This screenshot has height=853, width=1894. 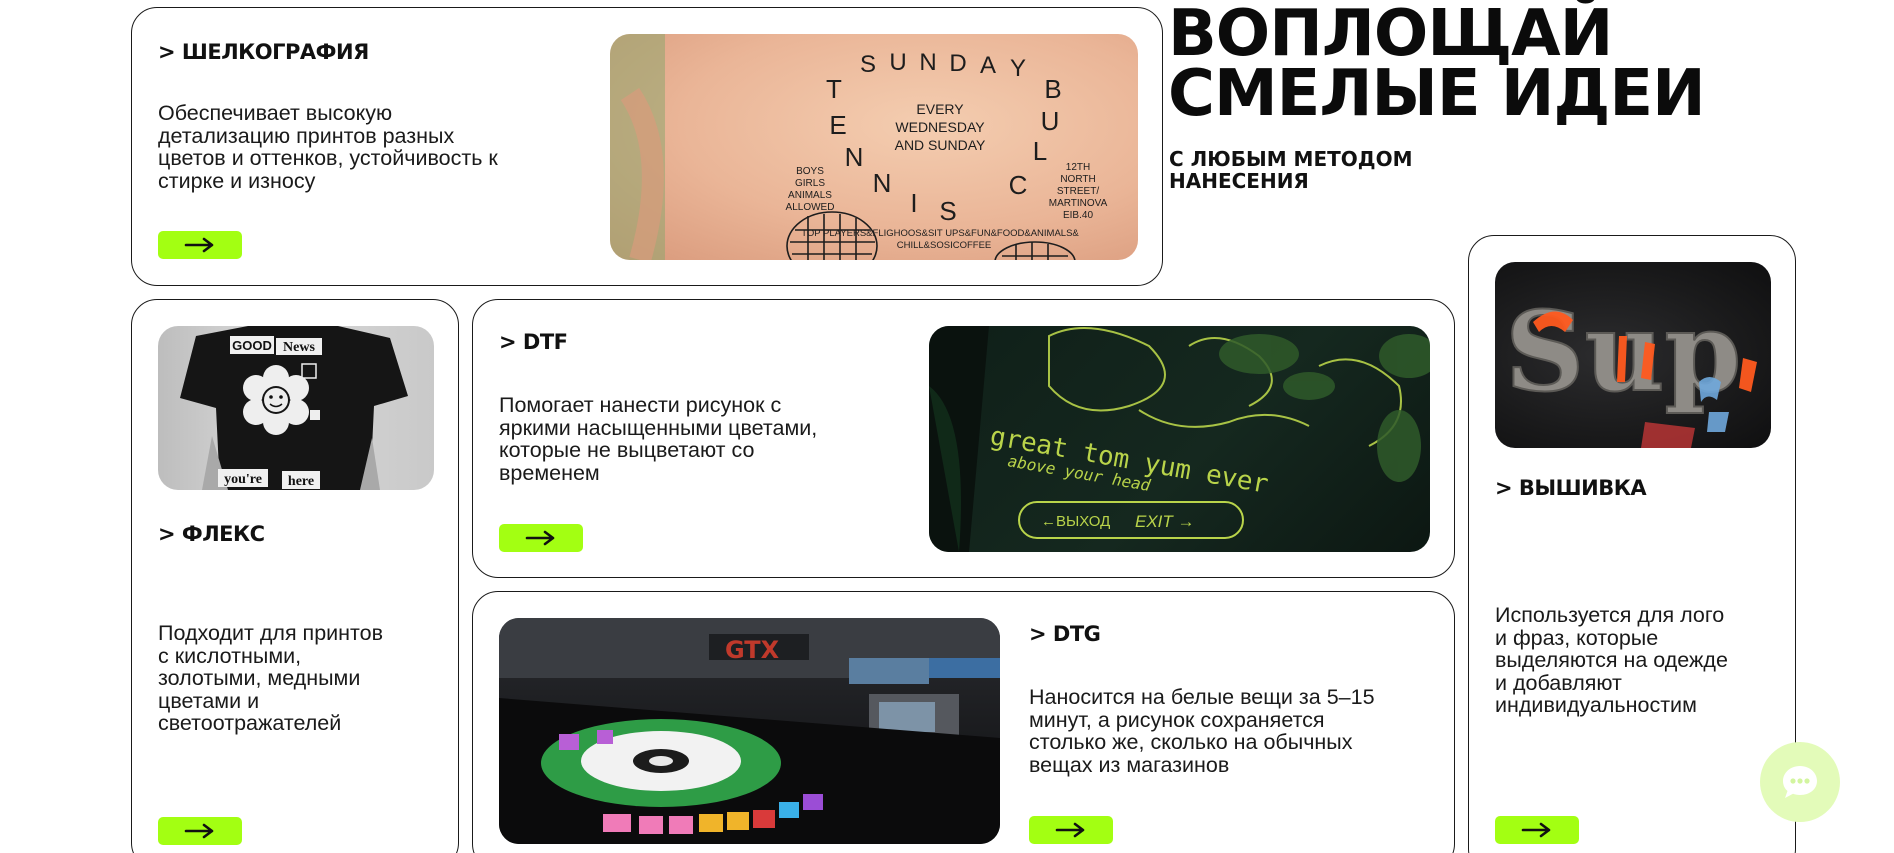 I want to click on center-text: AND SUNDAY, so click(x=940, y=145).